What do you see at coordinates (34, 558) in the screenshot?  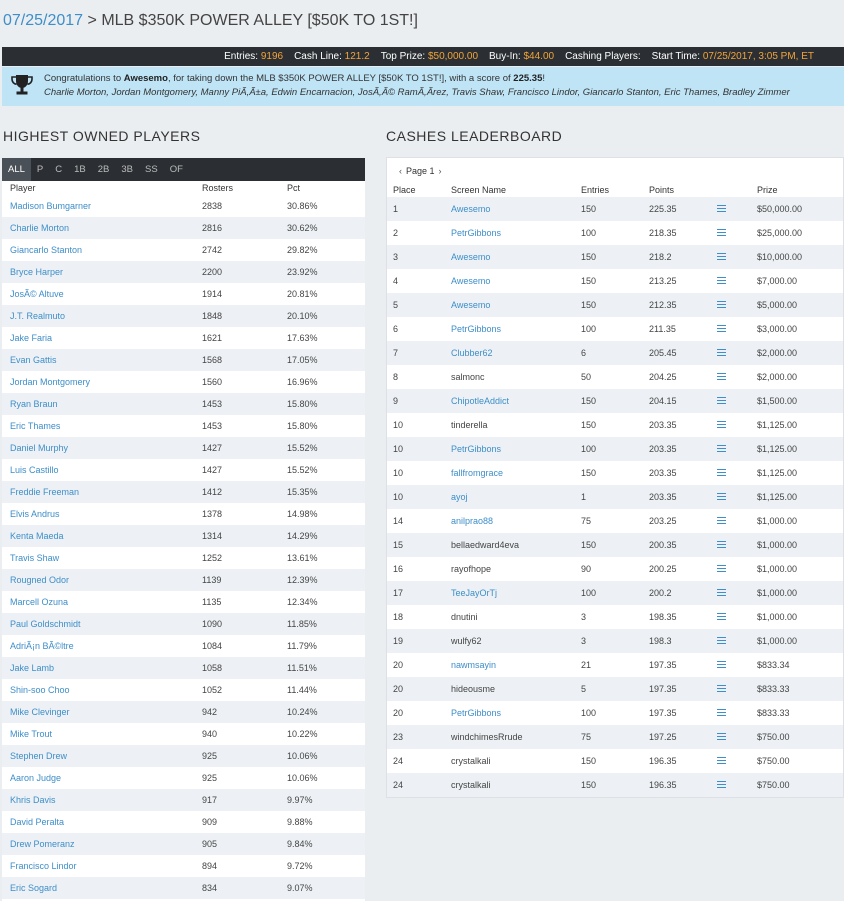 I see `player-link: Travis Shaw` at bounding box center [34, 558].